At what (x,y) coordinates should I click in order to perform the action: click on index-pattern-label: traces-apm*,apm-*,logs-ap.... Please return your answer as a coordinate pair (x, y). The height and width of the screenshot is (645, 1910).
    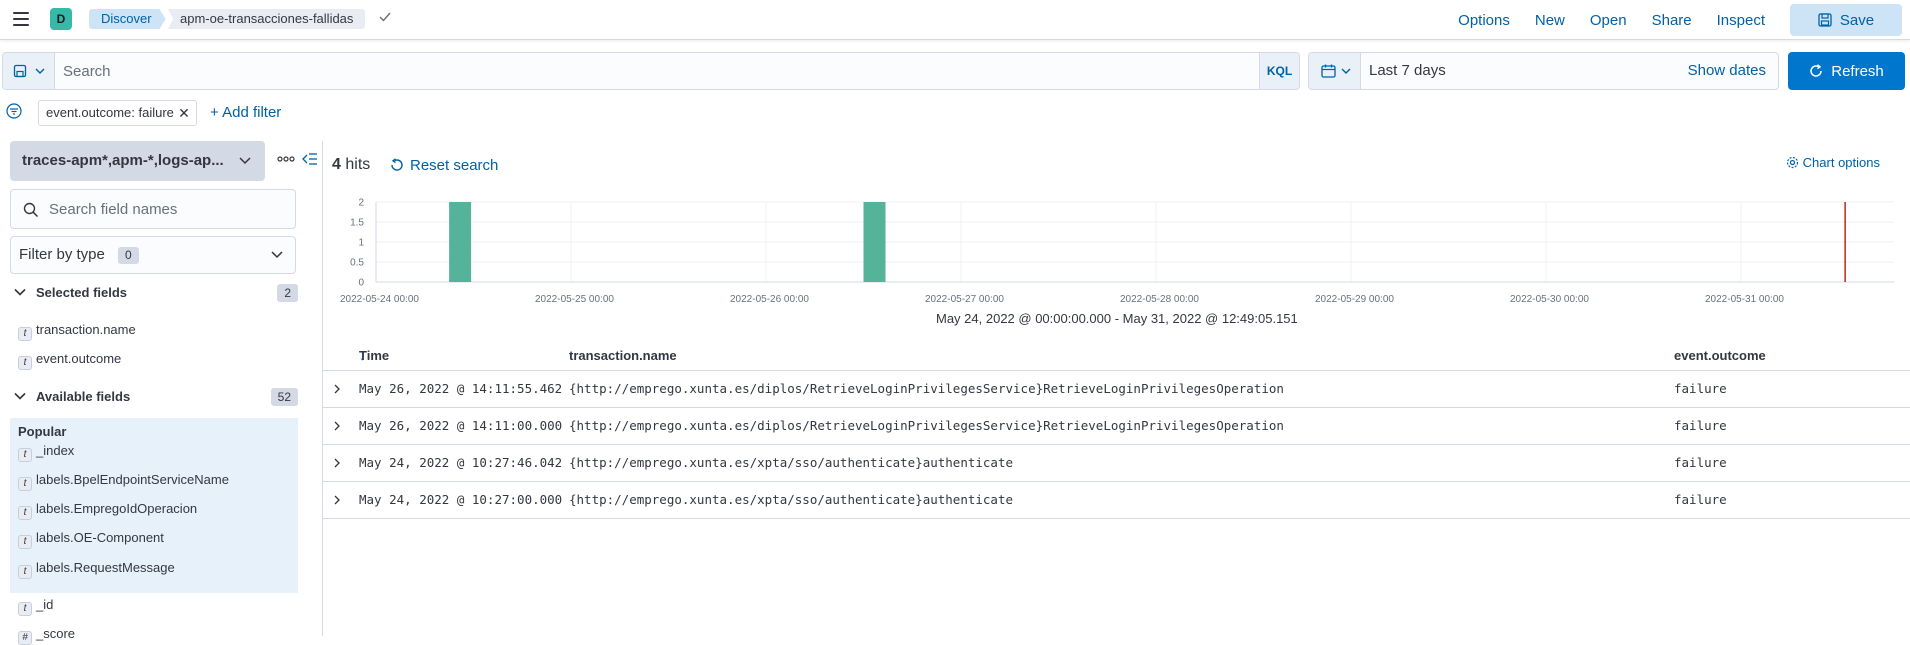
    Looking at the image, I should click on (123, 160).